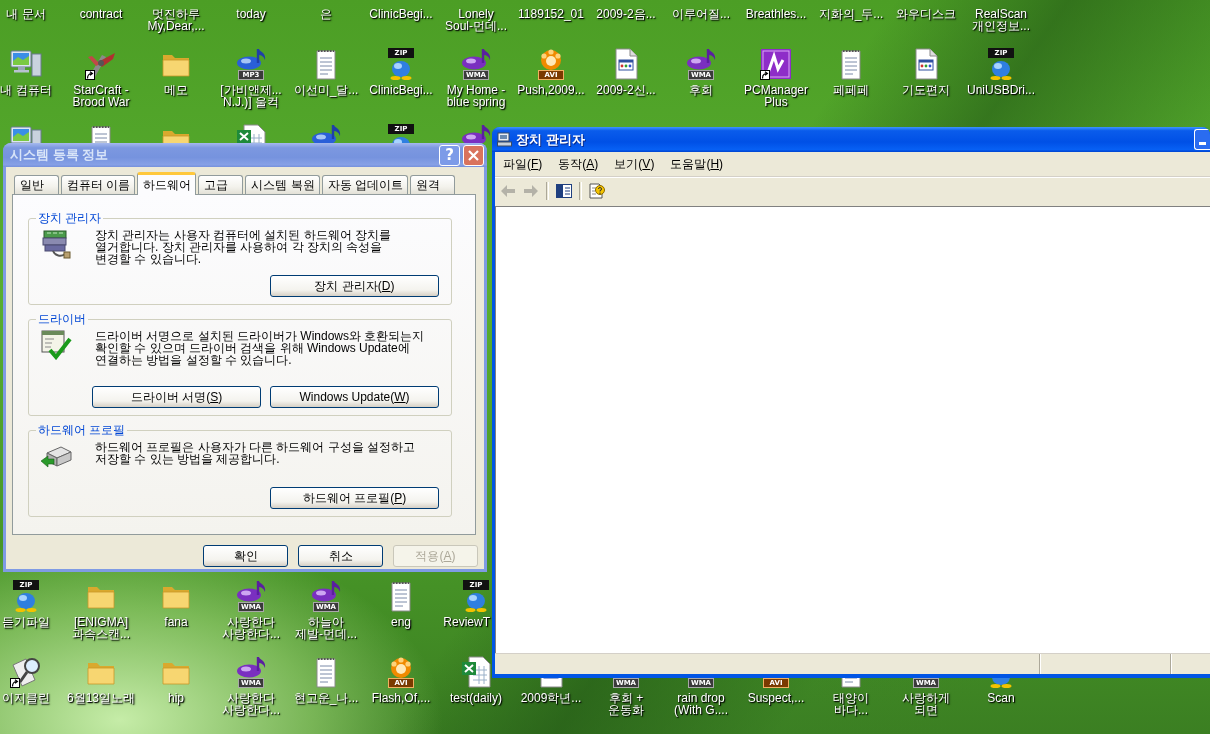  Describe the element at coordinates (926, 704) in the screenshot. I see `icon-label: 사랑하게 되면` at that location.